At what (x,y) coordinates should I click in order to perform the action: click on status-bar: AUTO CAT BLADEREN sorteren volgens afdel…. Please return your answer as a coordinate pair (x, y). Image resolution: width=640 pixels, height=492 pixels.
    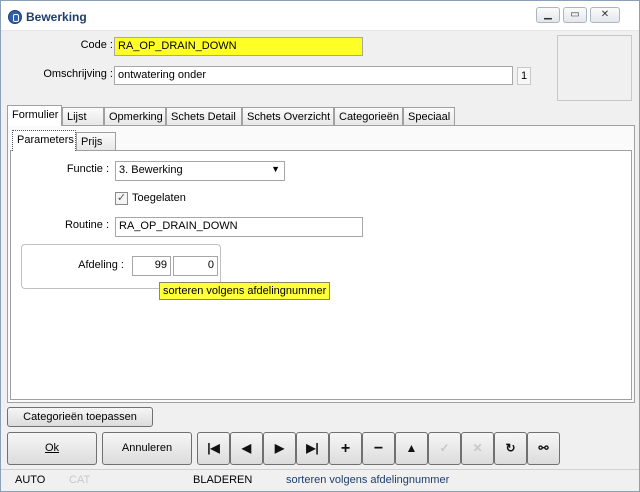
    Looking at the image, I should click on (320, 480).